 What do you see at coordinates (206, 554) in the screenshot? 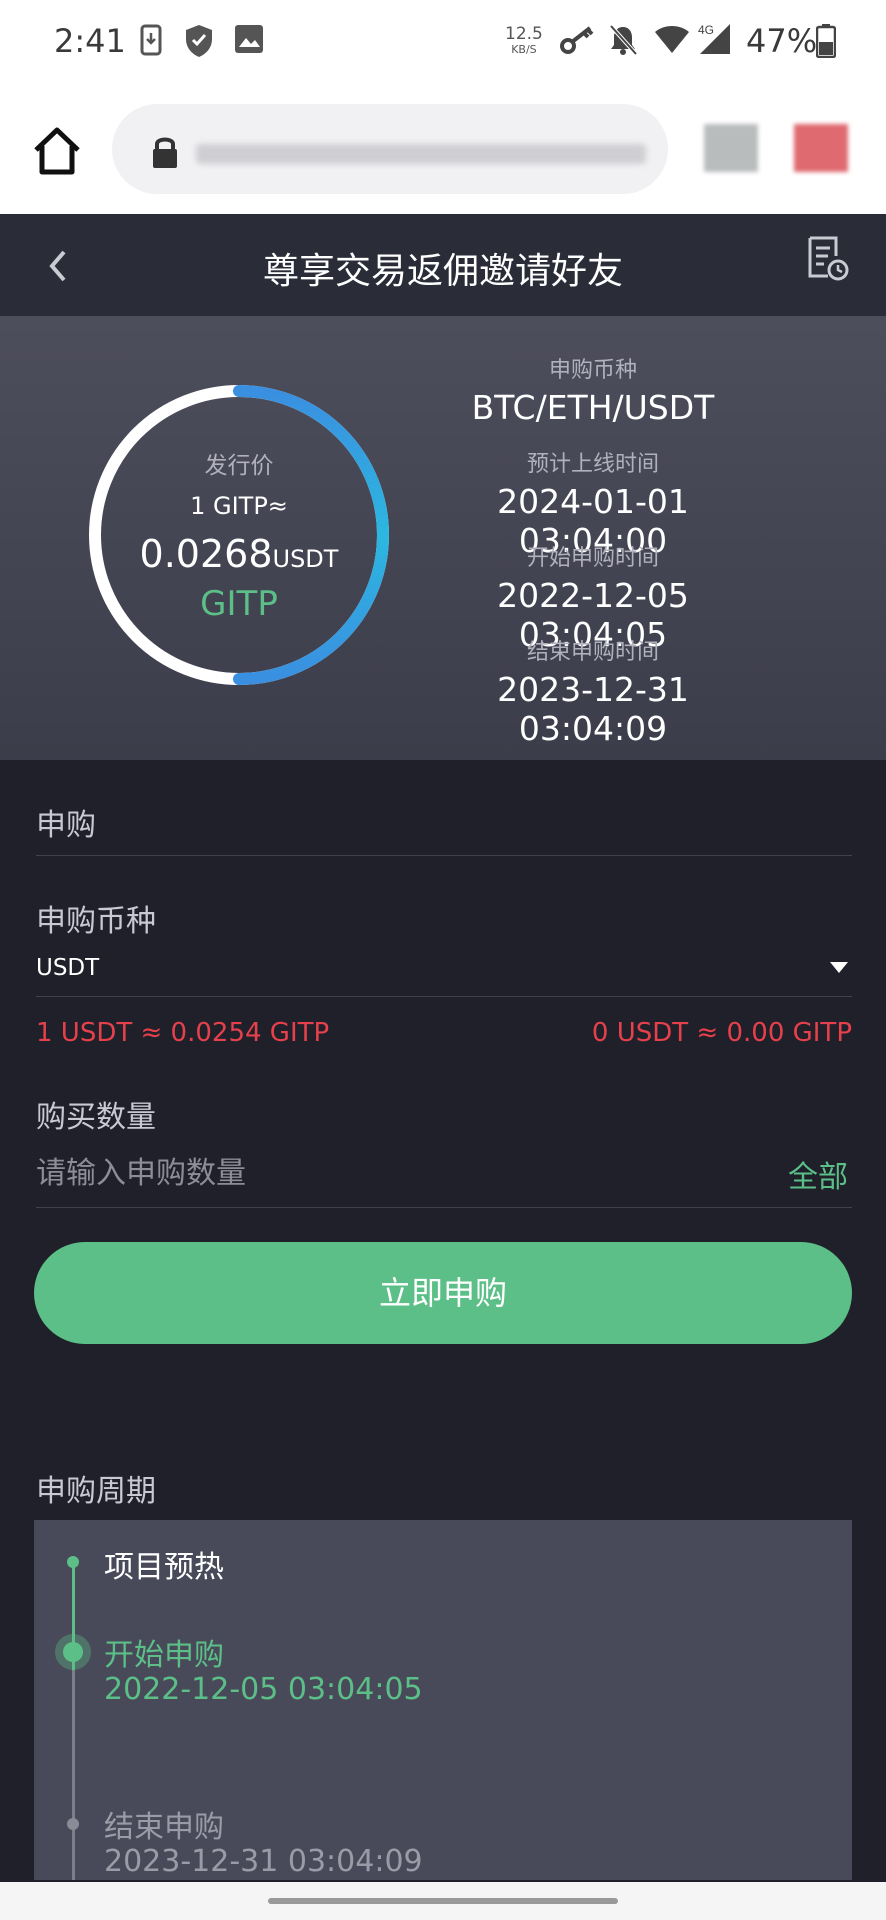
I see `issue-price-value: 0.0268` at bounding box center [206, 554].